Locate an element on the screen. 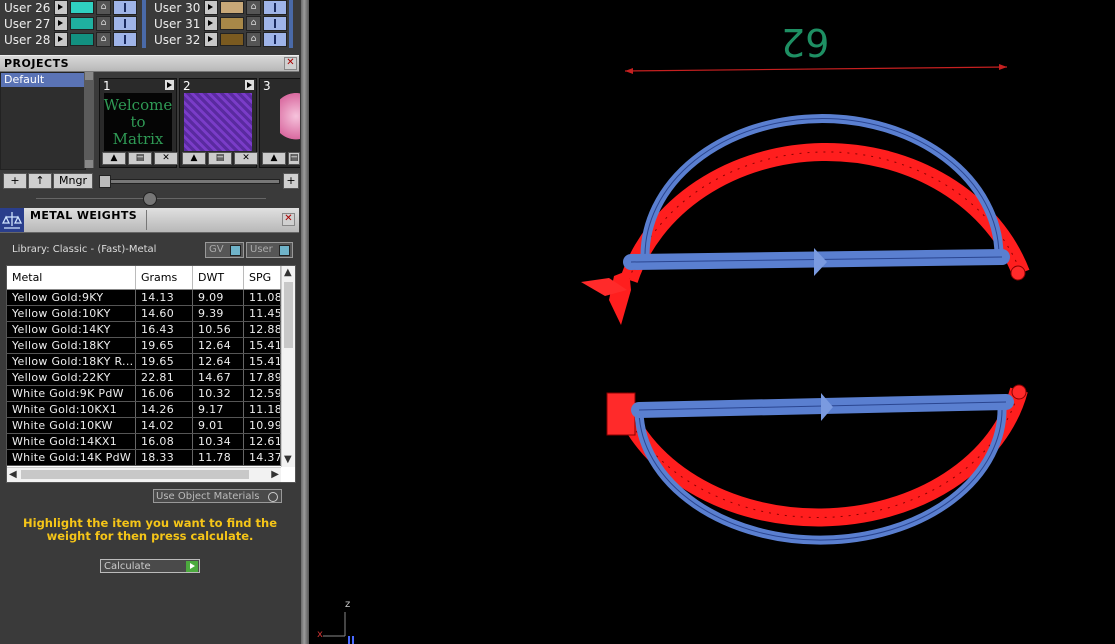 The image size is (1115, 644). gv-toggle: GV is located at coordinates (224, 250).